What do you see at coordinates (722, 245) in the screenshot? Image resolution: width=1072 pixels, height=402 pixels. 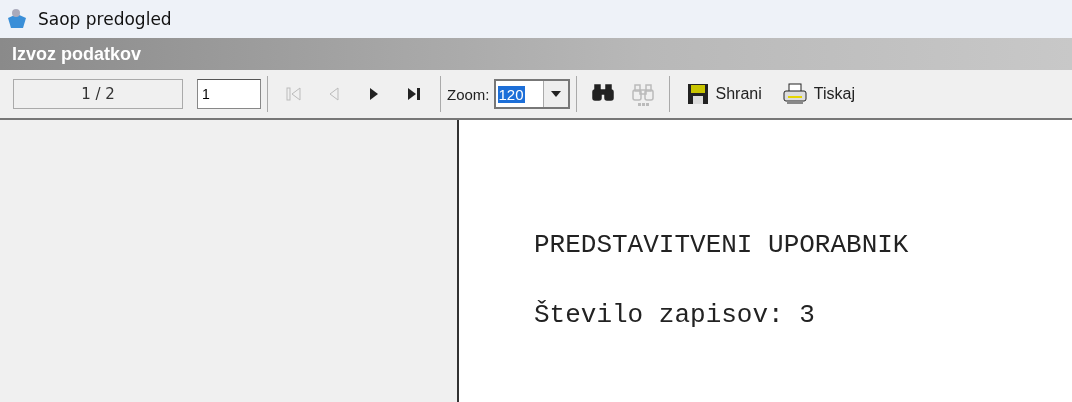 I see `page-text: PREDSTAVITVENI UPORABNIK` at bounding box center [722, 245].